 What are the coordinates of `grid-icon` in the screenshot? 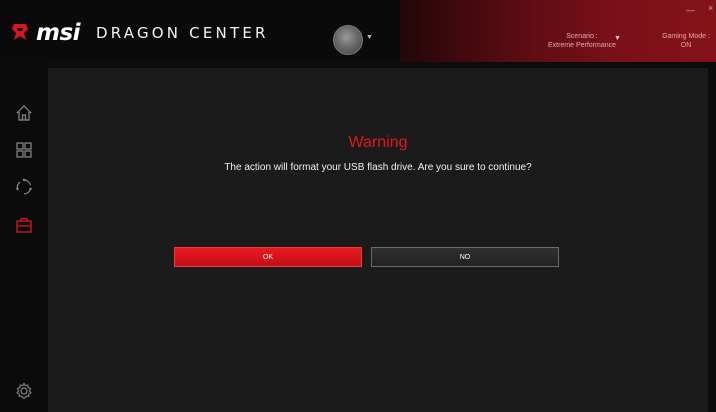 It's located at (24, 150).